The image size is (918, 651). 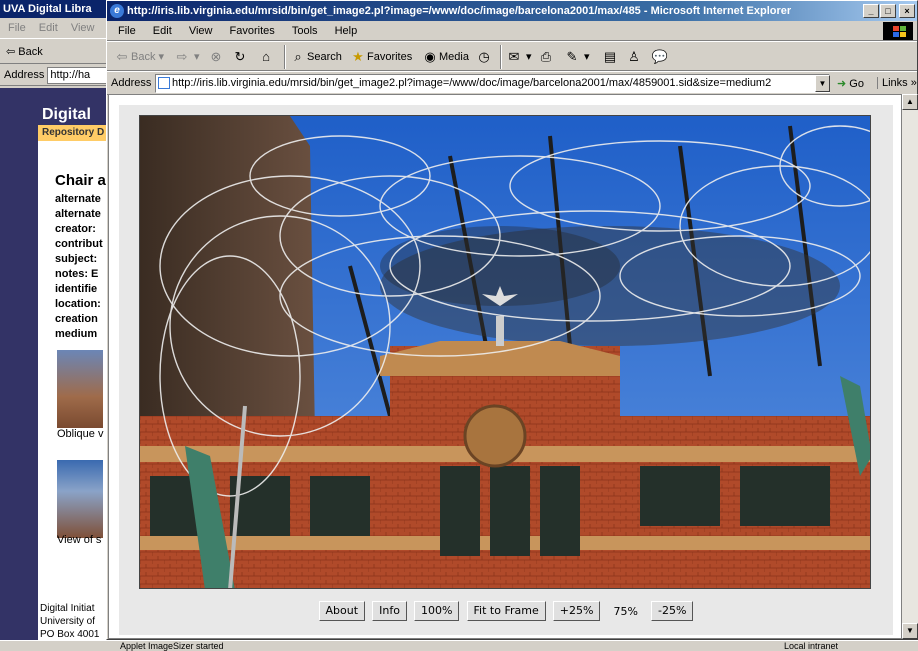 I want to click on history-button: ◷, so click(x=484, y=57).